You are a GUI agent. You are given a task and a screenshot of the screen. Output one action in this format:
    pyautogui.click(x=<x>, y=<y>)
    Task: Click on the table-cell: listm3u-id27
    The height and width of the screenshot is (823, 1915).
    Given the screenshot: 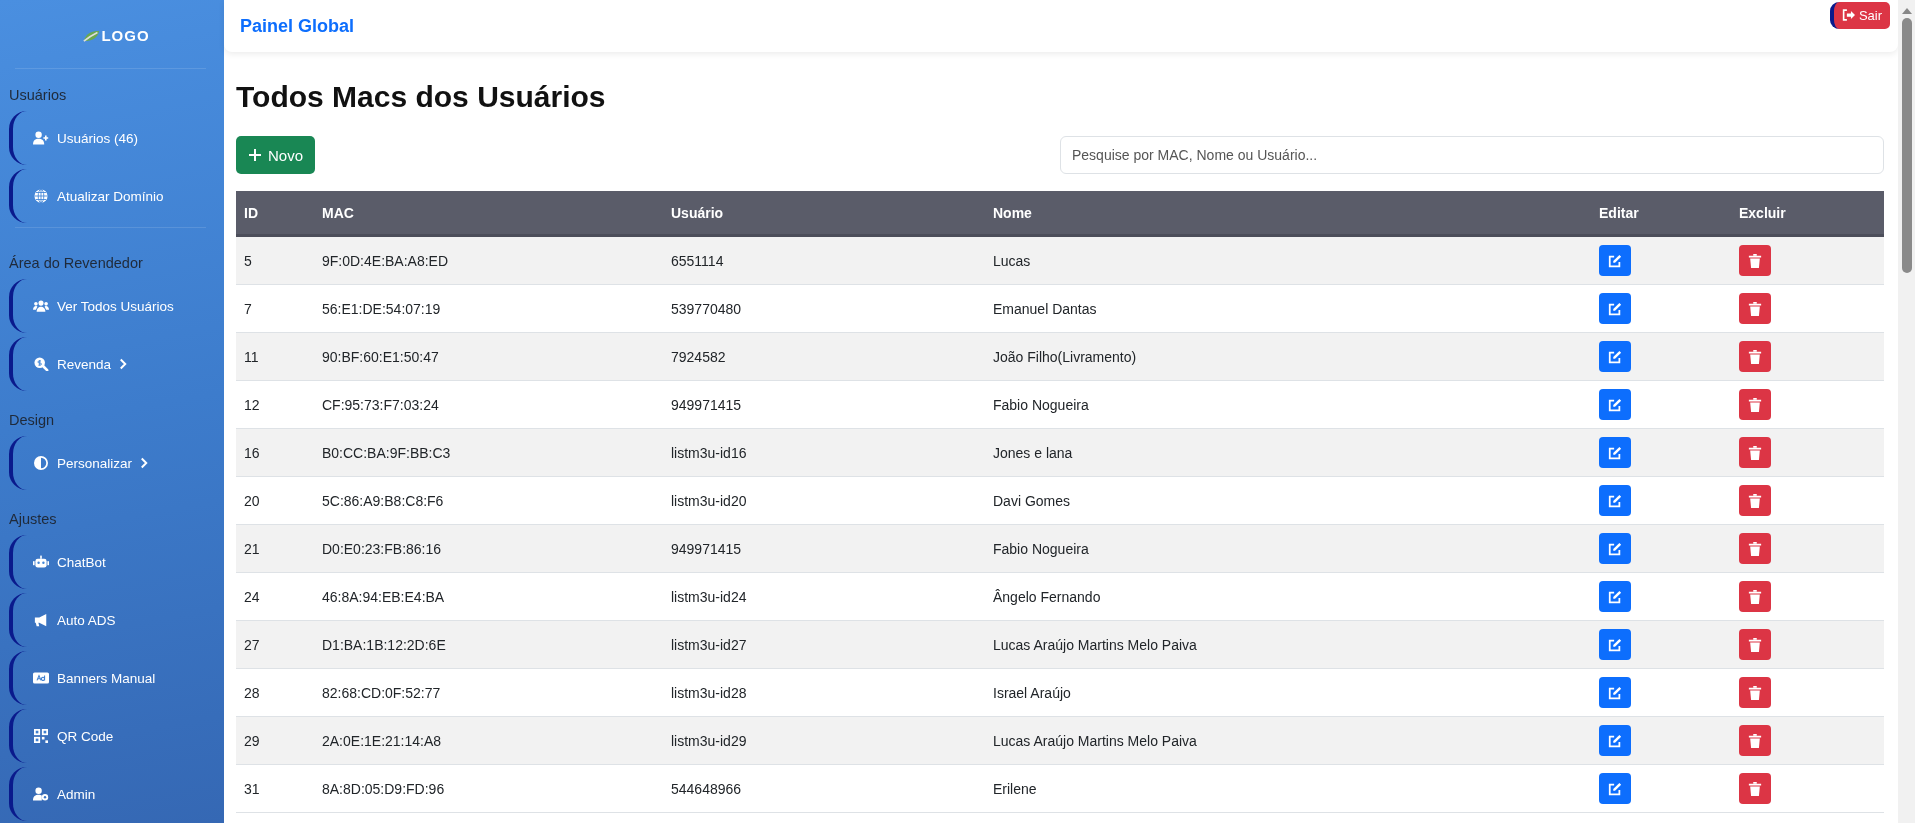 What is the action you would take?
    pyautogui.click(x=824, y=644)
    